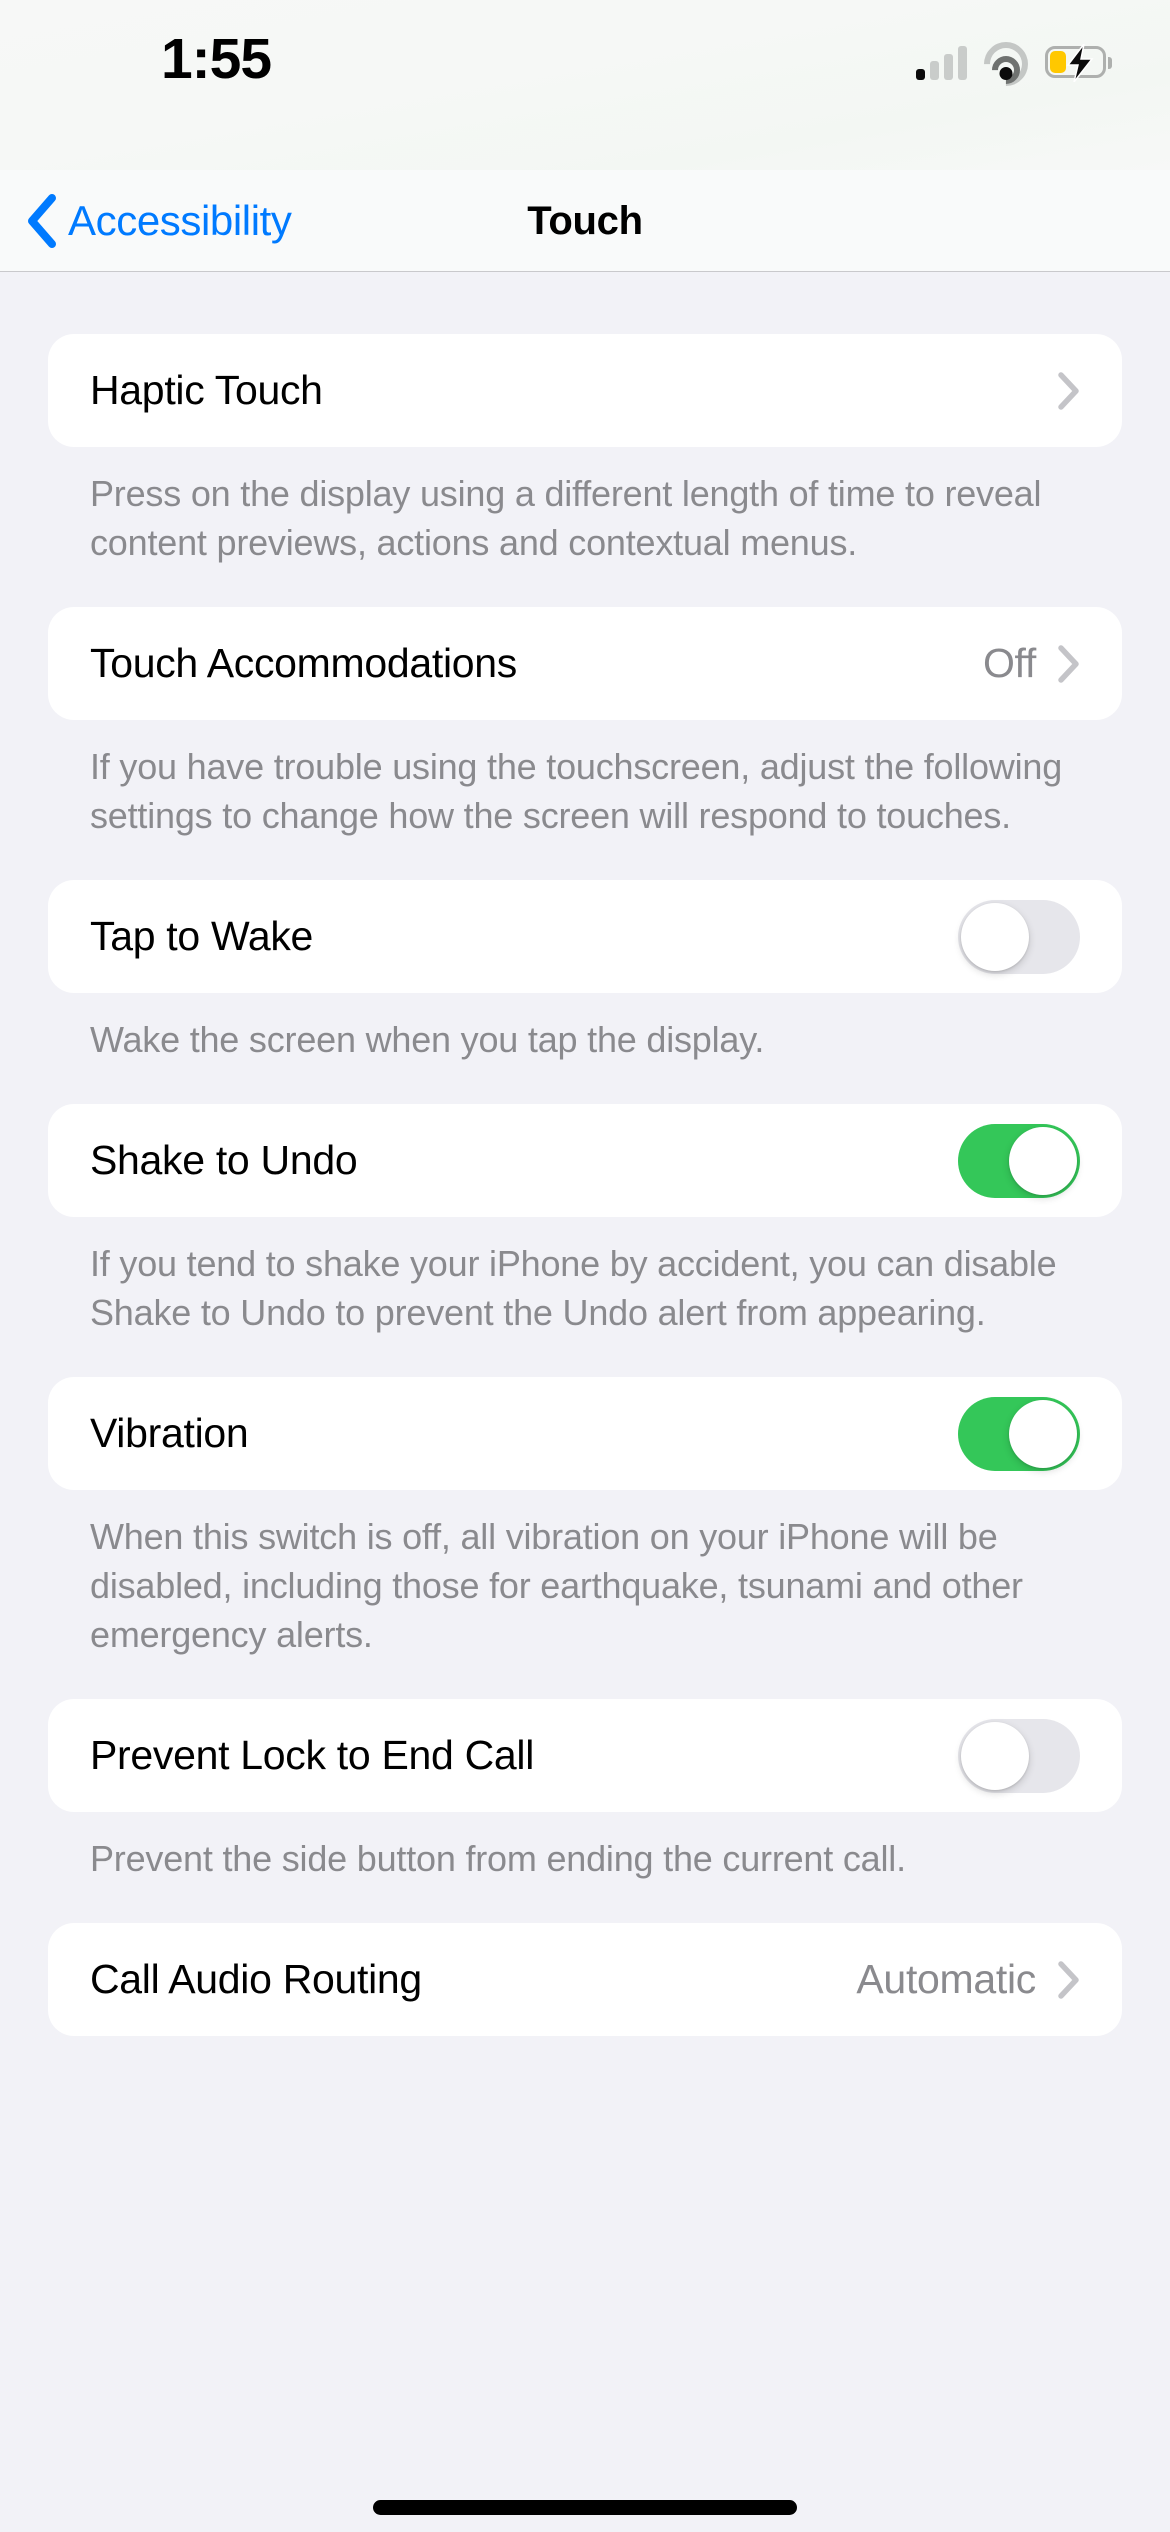 This screenshot has height=2532, width=1170. I want to click on settings-row: Shake to Undo, so click(585, 1160).